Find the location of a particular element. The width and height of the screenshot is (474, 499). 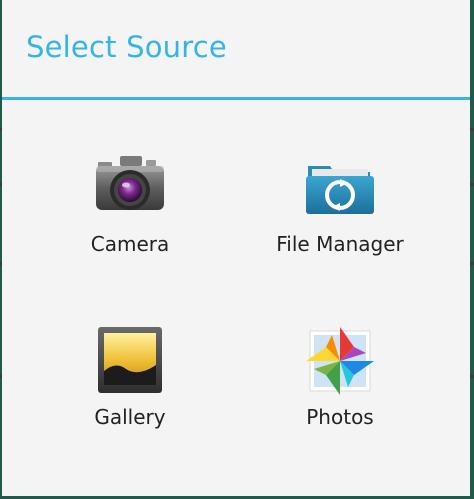

option-label: File Manager is located at coordinates (340, 244).